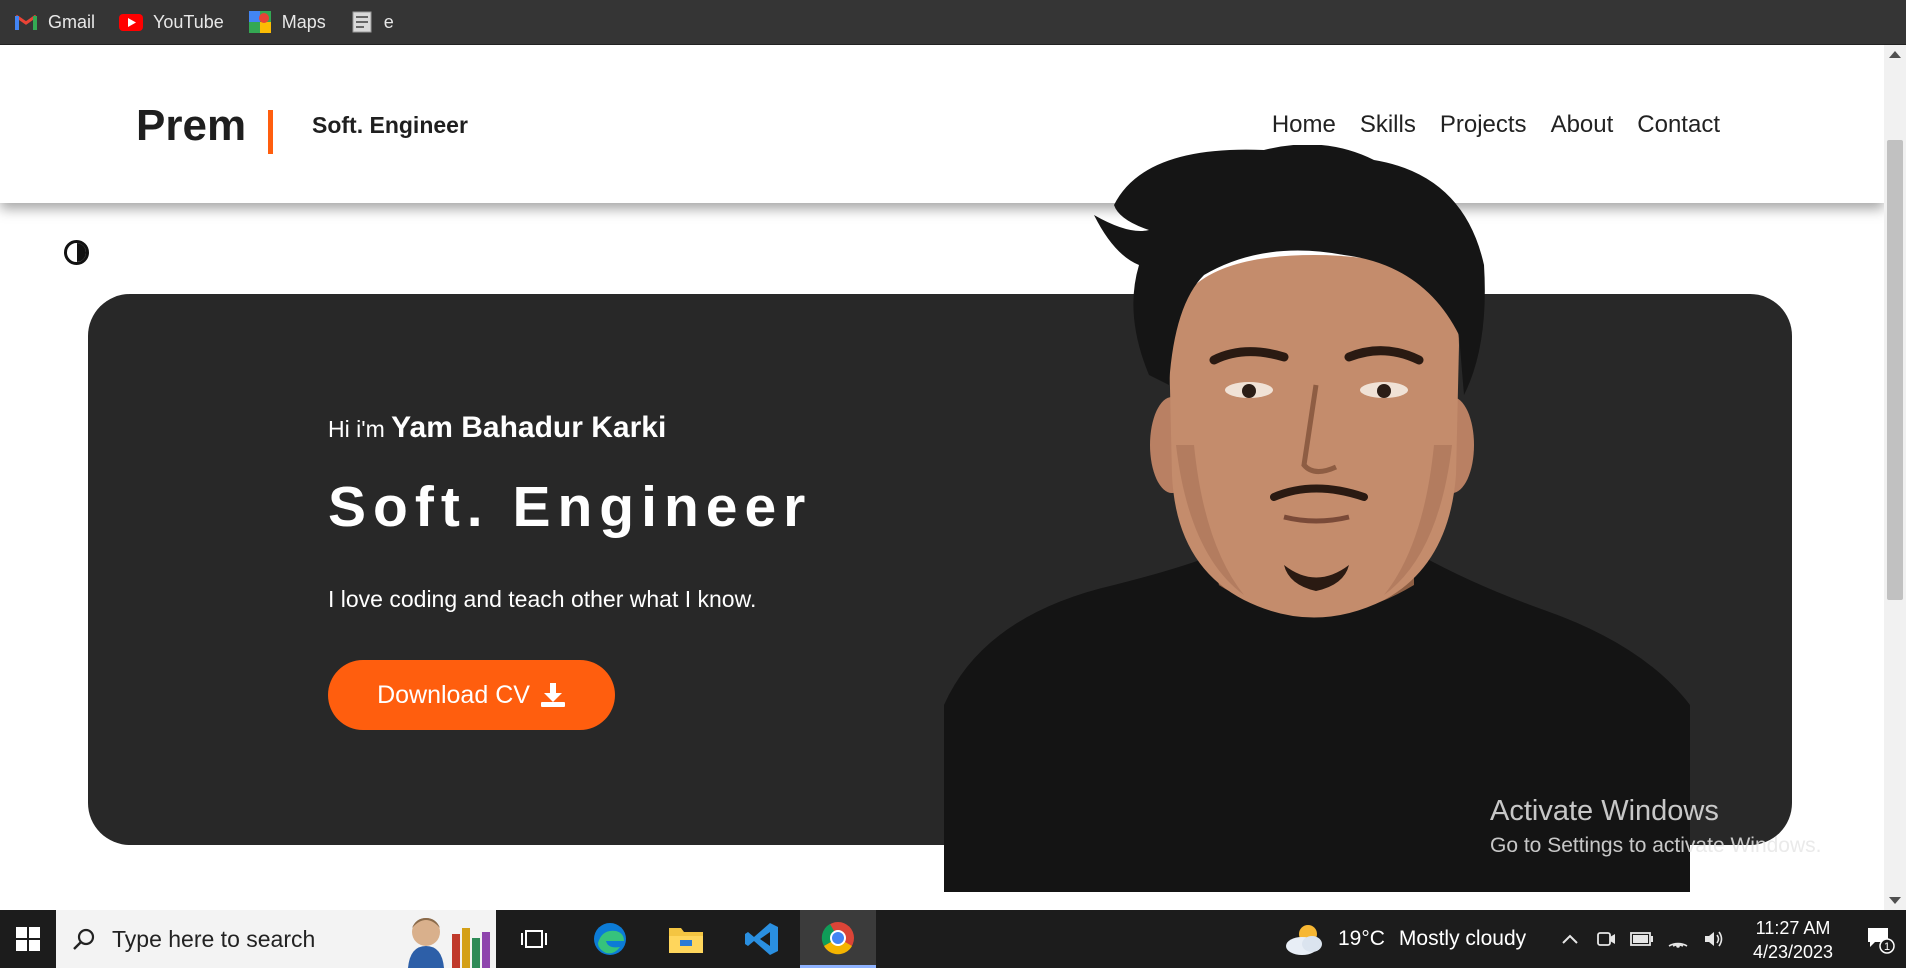  I want to click on page-scrollbar, so click(1895, 477).